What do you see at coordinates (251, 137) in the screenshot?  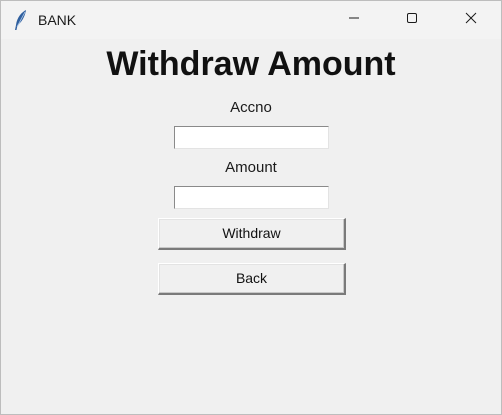 I see `accno-field` at bounding box center [251, 137].